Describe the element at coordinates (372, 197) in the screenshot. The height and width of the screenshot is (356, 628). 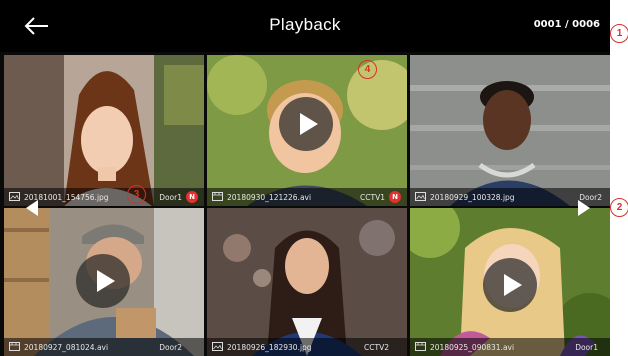
I see `thumbnail-camera: CCTV1` at that location.